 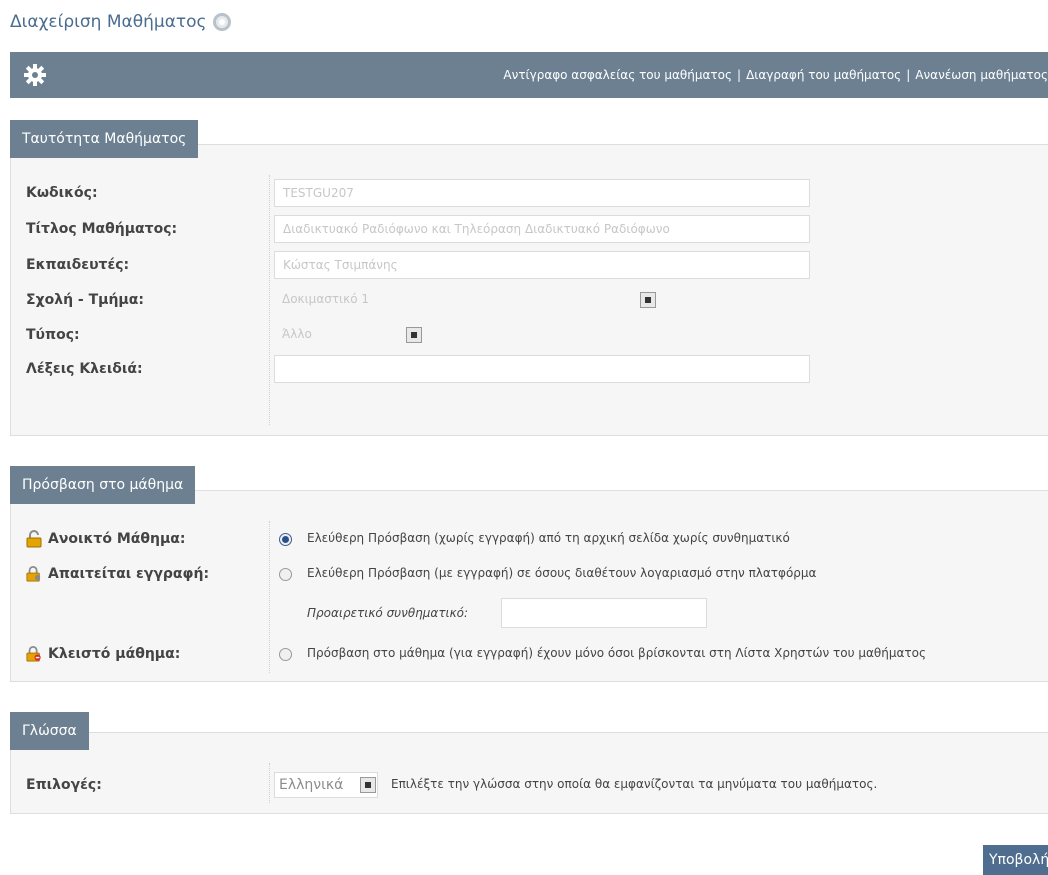 What do you see at coordinates (64, 785) in the screenshot?
I see `language-options-label: Επιλογές:` at bounding box center [64, 785].